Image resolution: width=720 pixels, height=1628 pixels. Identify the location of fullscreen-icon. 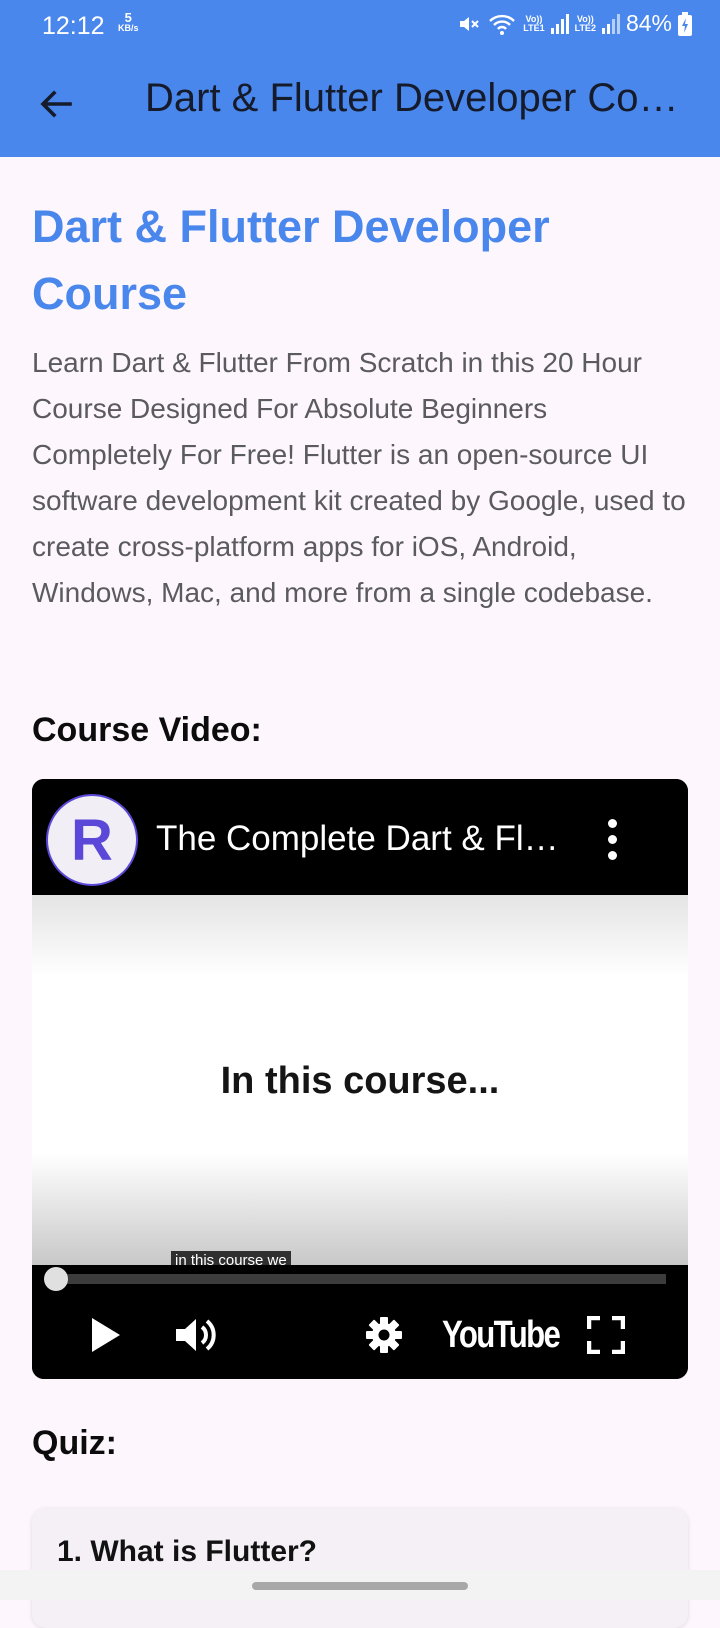
(606, 1335).